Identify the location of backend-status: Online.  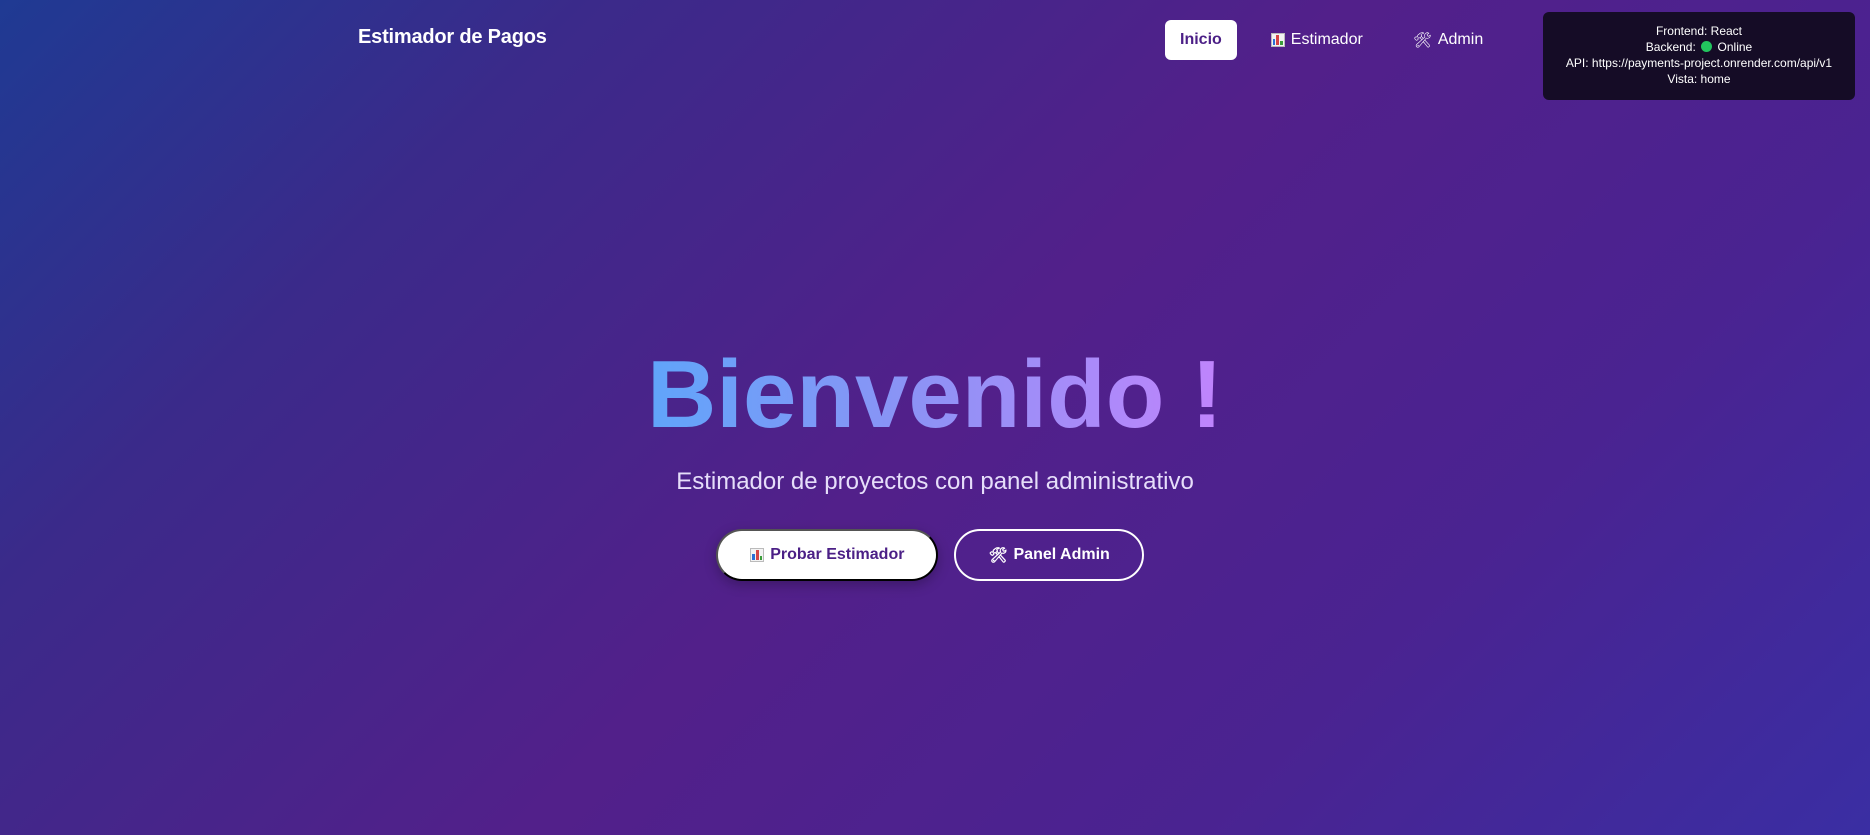
(1735, 47).